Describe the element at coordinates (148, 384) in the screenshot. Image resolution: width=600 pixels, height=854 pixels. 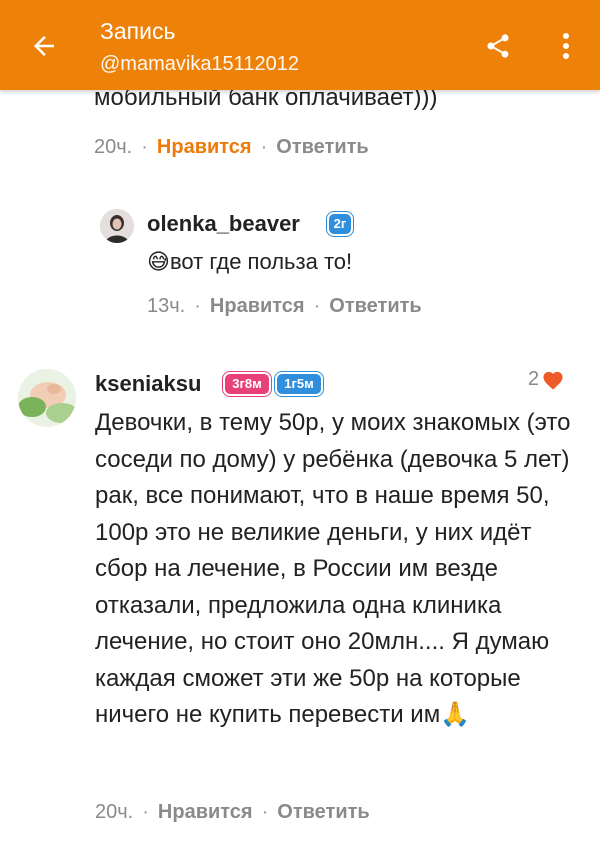
I see `comment-author: kseniaksu` at that location.